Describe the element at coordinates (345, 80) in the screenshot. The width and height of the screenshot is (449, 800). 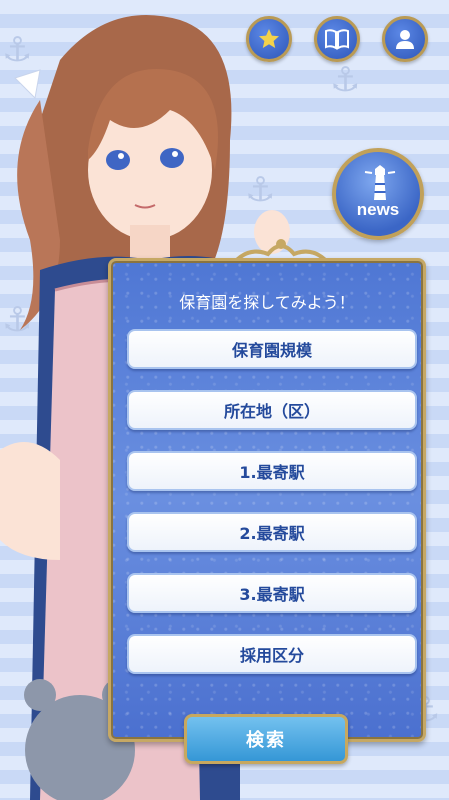
I see `anchor-decoration: ⚓` at that location.